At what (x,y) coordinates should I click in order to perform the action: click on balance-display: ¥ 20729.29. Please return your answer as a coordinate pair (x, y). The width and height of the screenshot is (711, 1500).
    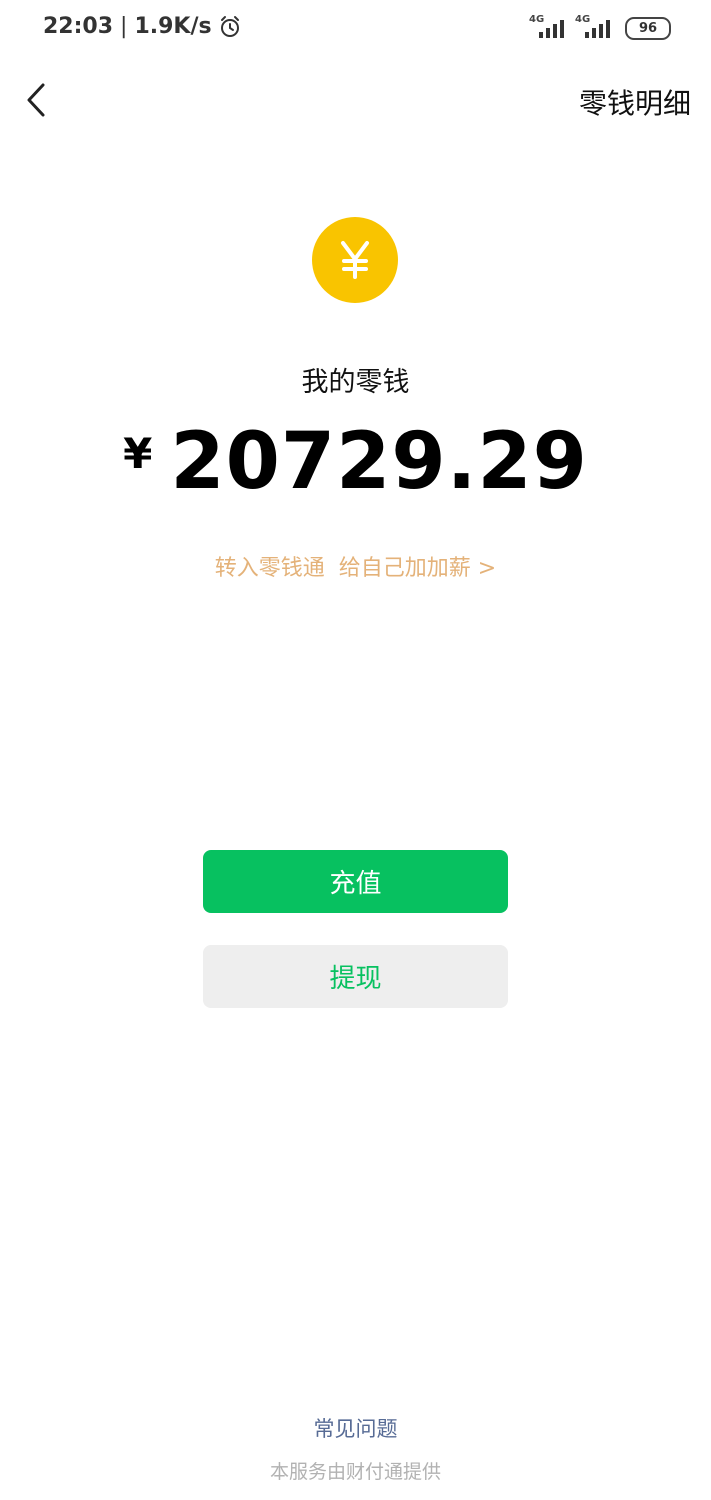
    Looking at the image, I should click on (355, 462).